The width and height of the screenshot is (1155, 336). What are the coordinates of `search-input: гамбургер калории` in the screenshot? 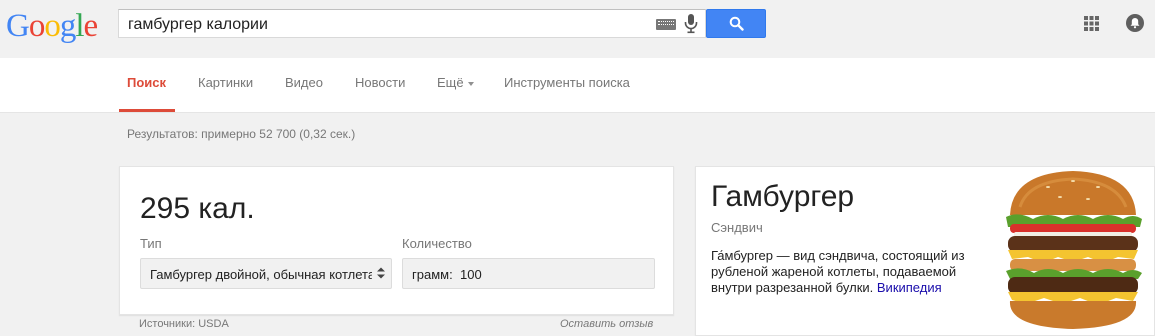 It's located at (412, 23).